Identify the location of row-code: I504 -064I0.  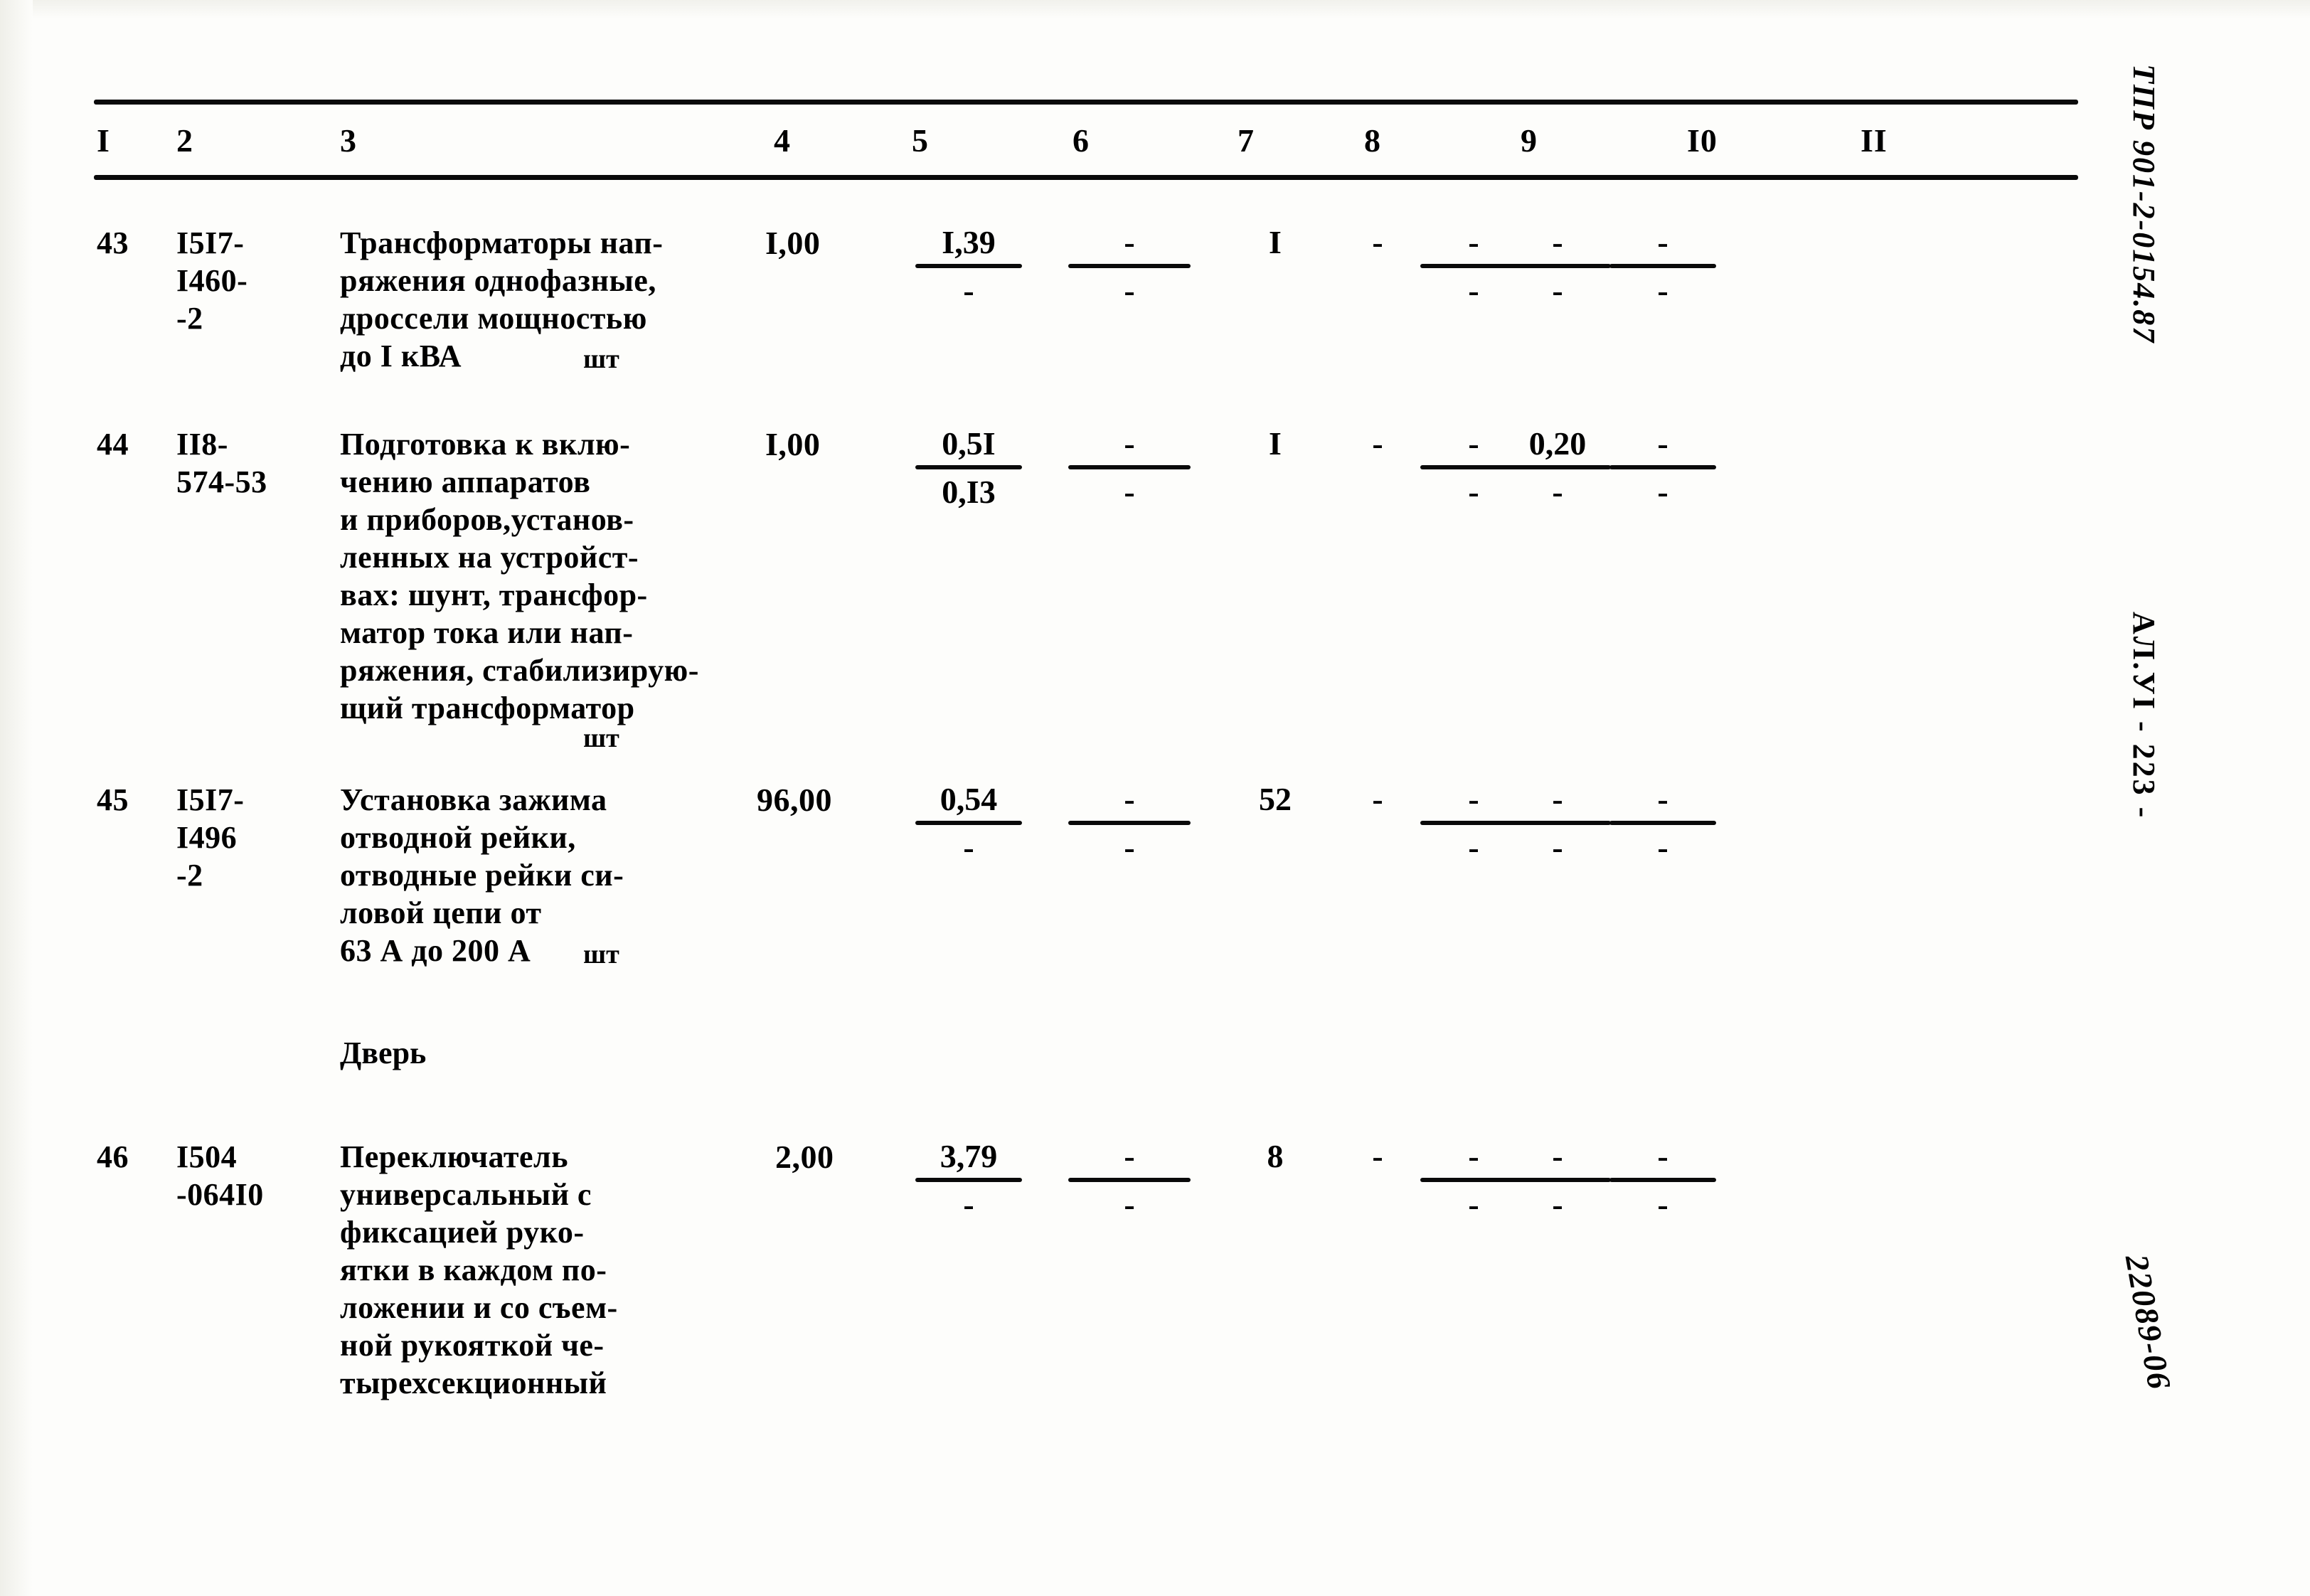
(220, 1175).